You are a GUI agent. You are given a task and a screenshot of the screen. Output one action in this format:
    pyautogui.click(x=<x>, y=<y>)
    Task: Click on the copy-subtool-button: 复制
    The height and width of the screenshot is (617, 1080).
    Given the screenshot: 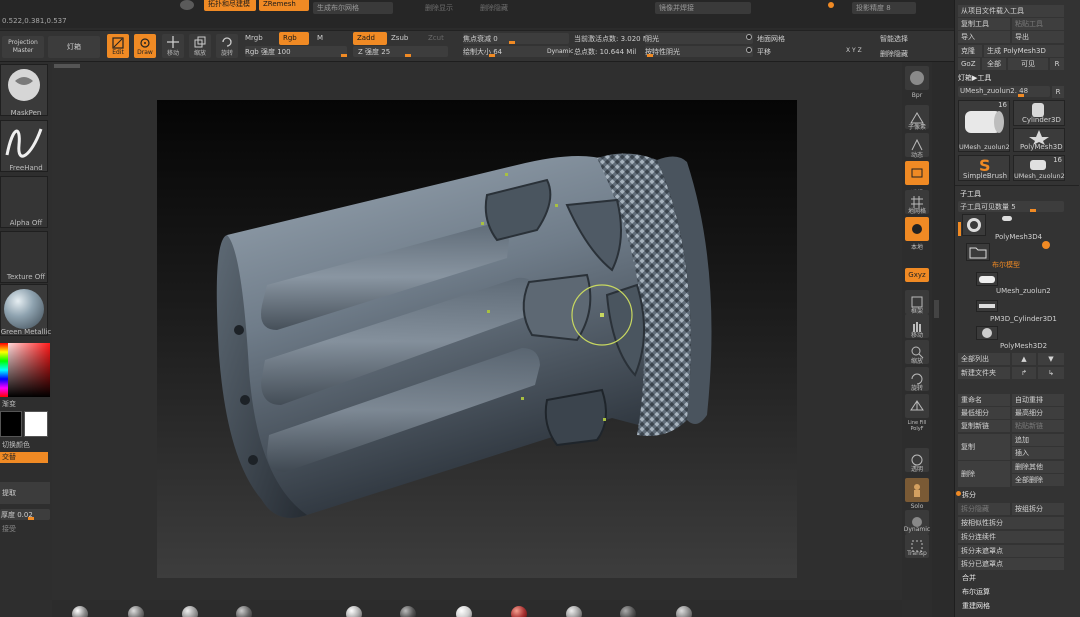 What is the action you would take?
    pyautogui.click(x=984, y=447)
    